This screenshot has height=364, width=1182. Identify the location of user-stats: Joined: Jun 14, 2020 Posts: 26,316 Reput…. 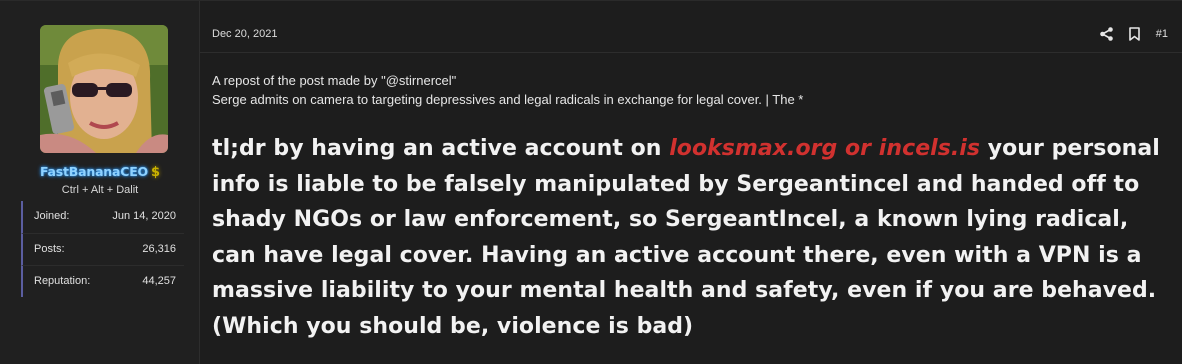
(102, 249).